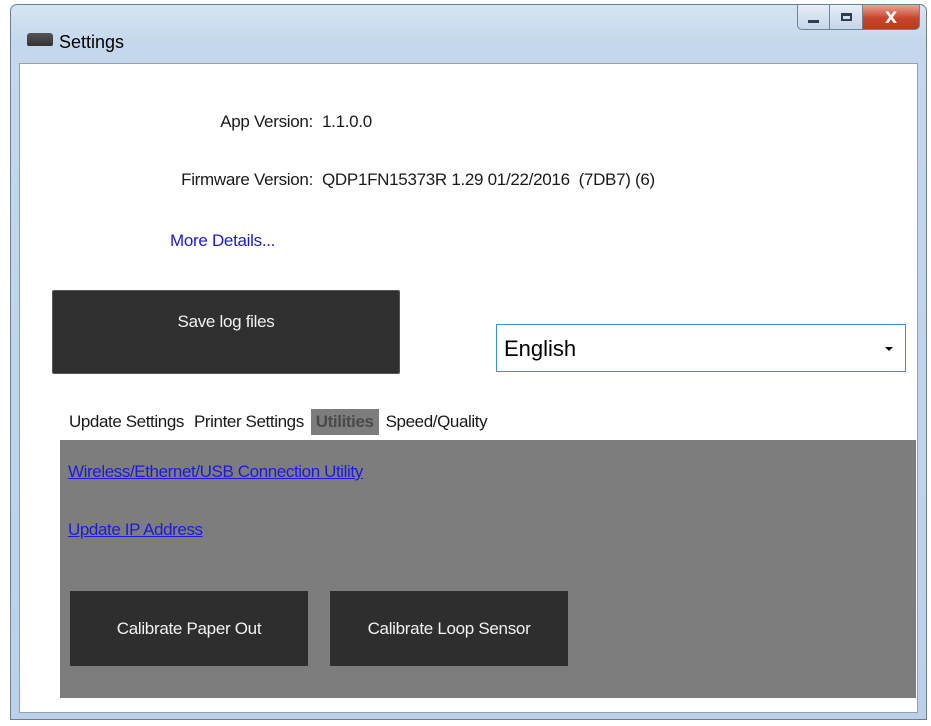  I want to click on firmware-version-label: Firmware Version:, so click(247, 179).